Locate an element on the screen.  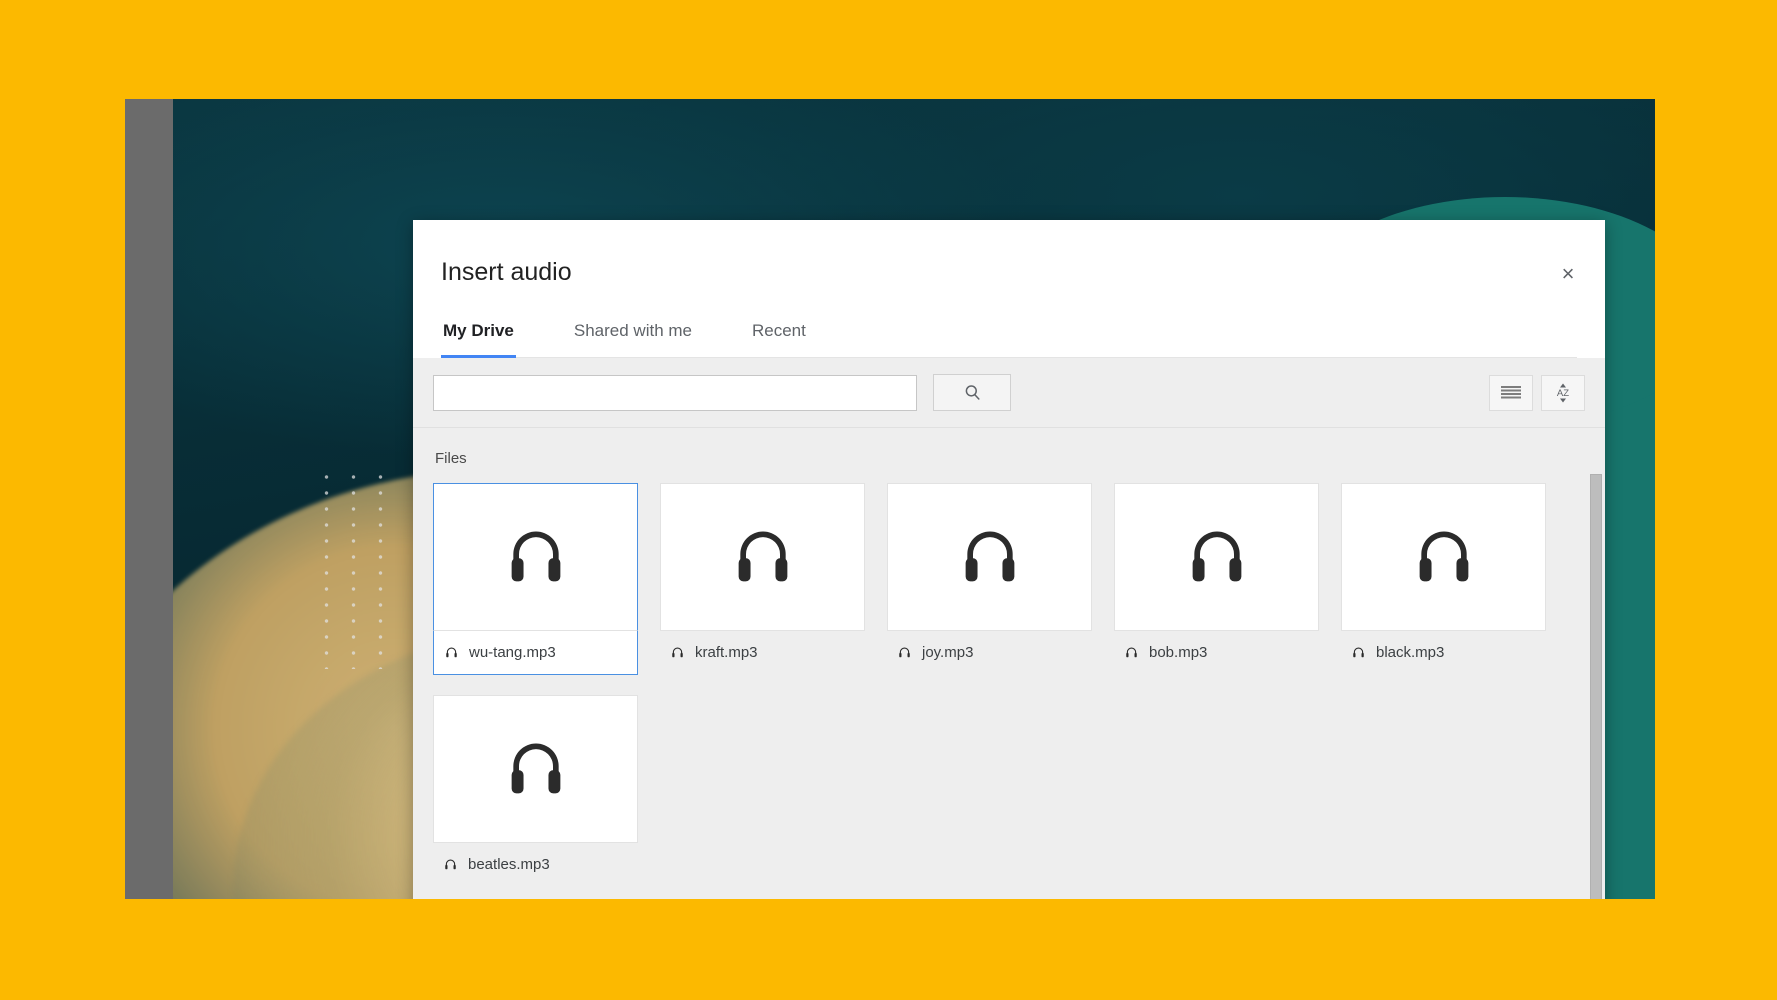
file-label: black.mp3 is located at coordinates (1443, 652).